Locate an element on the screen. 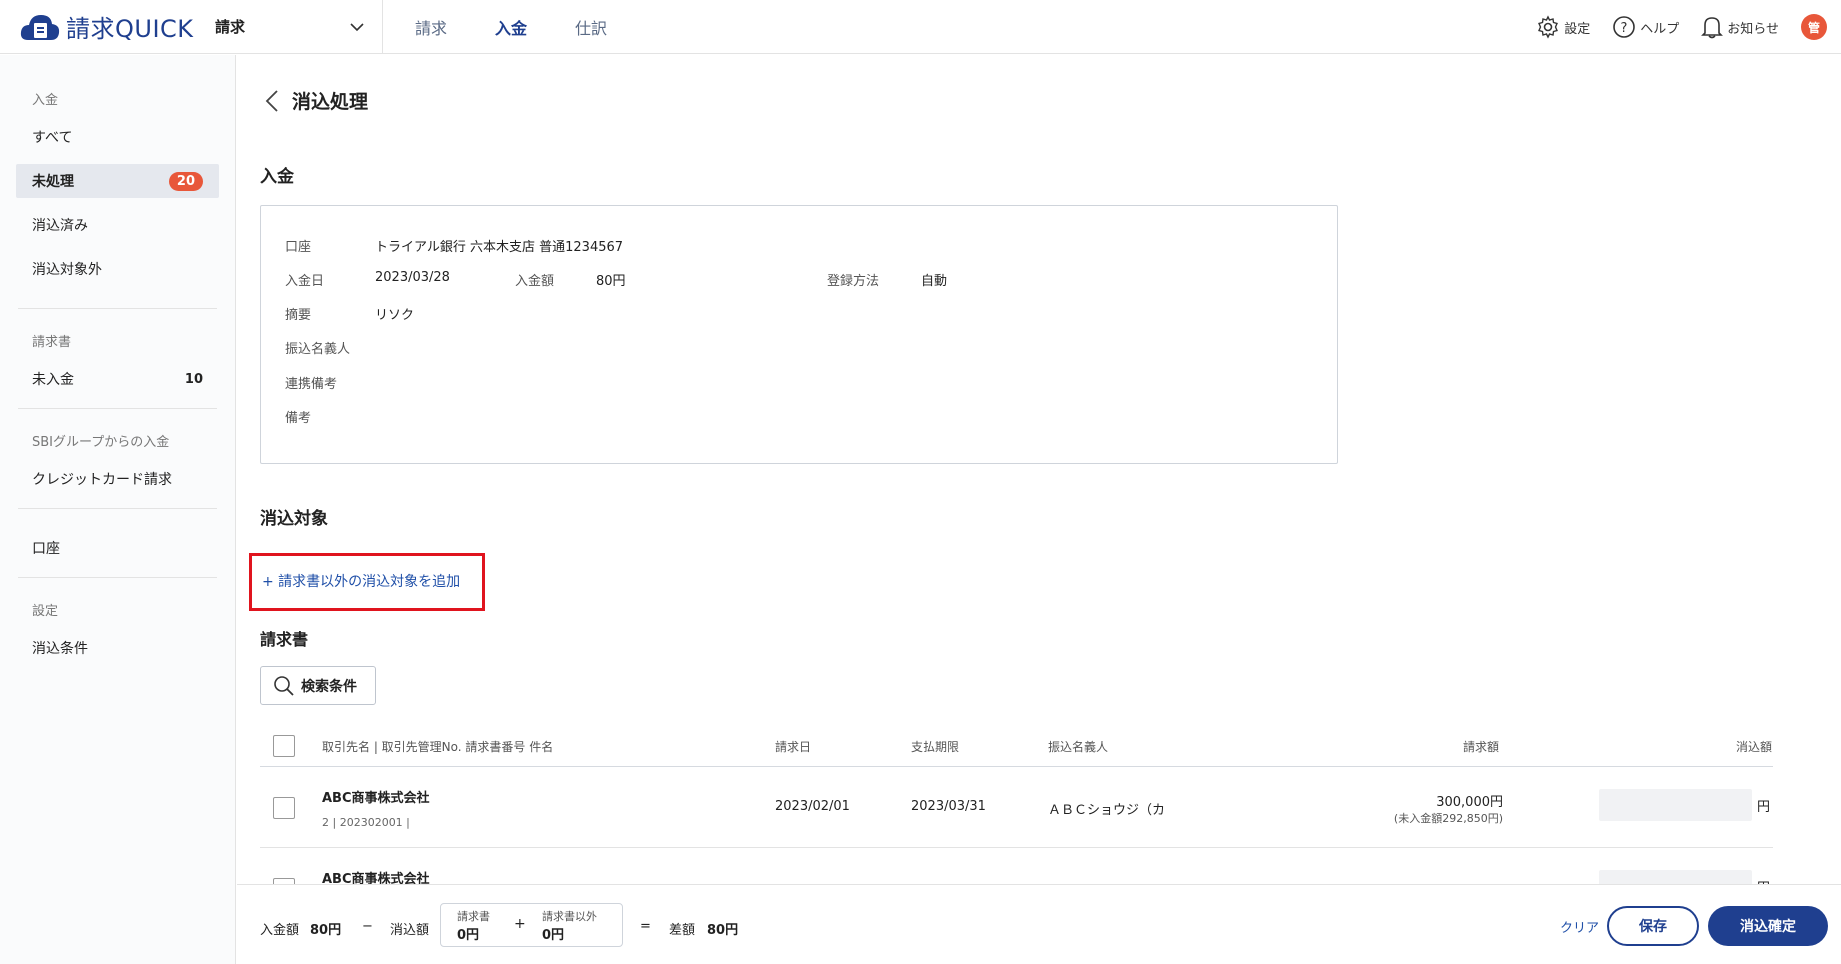  header-invoice-date: 請求日 is located at coordinates (793, 747).